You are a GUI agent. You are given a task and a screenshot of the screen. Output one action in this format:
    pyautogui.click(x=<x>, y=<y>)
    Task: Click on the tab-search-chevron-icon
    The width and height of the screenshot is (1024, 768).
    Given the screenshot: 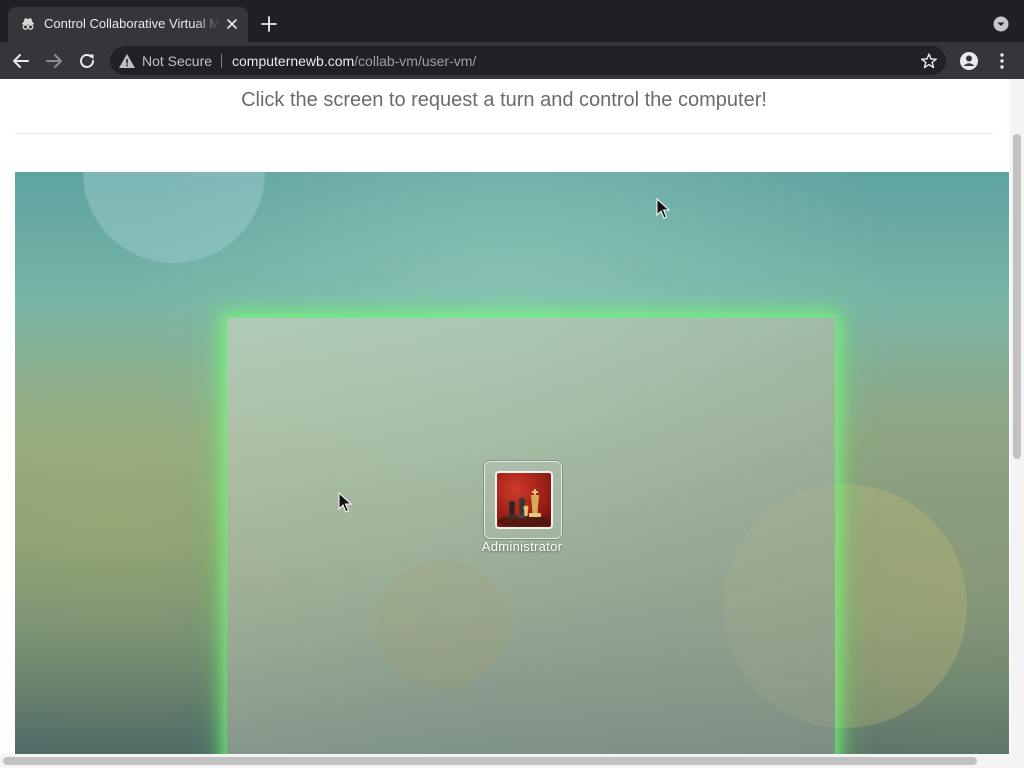 What is the action you would take?
    pyautogui.click(x=1001, y=24)
    